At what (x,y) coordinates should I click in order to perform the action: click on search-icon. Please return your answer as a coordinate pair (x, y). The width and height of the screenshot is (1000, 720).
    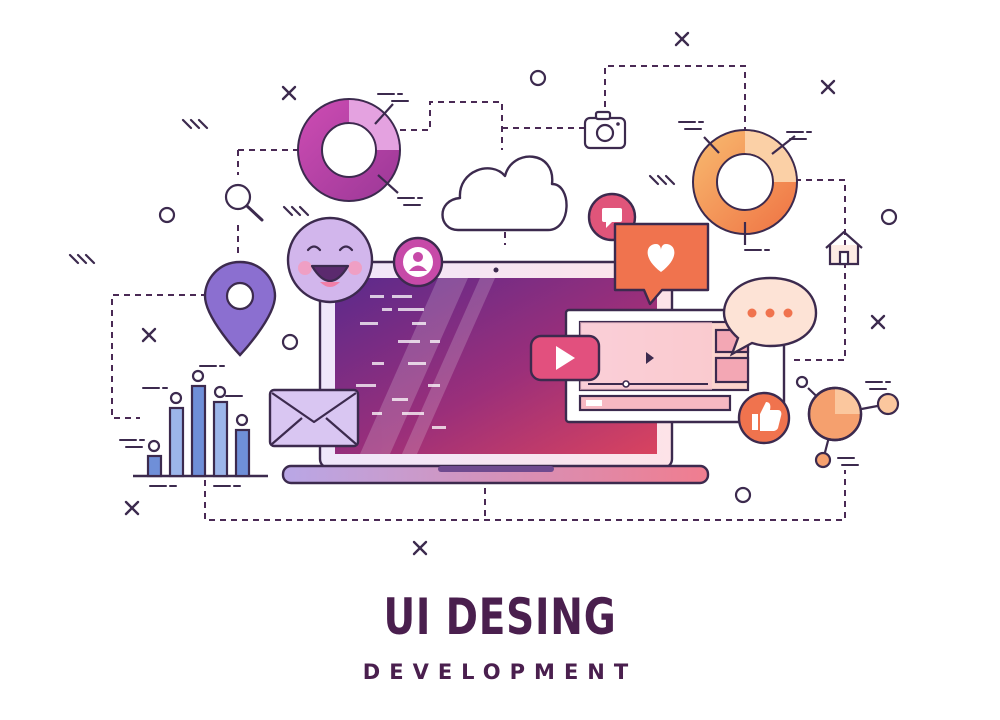
    Looking at the image, I should click on (244, 202).